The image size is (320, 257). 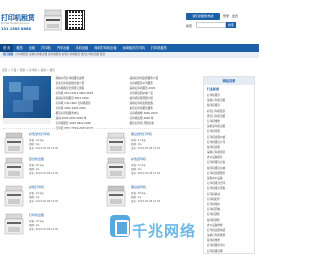 I want to click on nav-item-printer-rental: 打印机租赁, so click(x=159, y=48).